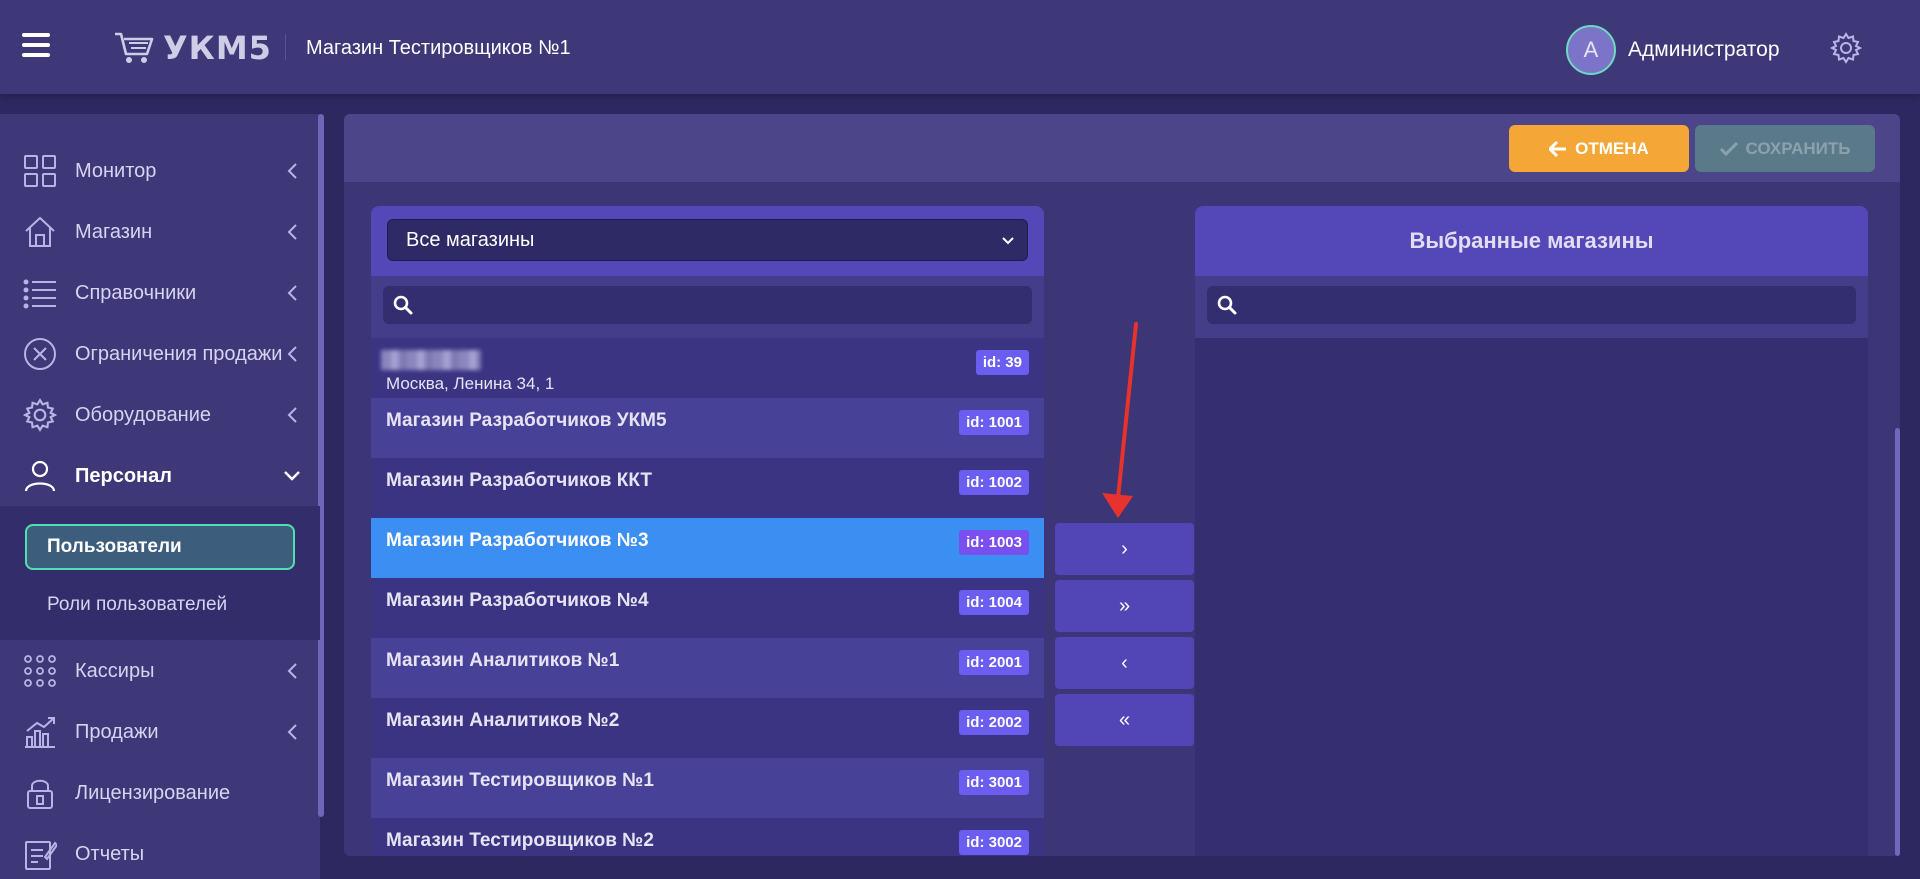 The height and width of the screenshot is (879, 1920). What do you see at coordinates (114, 231) in the screenshot?
I see `sidebar-item-label: Магазин` at bounding box center [114, 231].